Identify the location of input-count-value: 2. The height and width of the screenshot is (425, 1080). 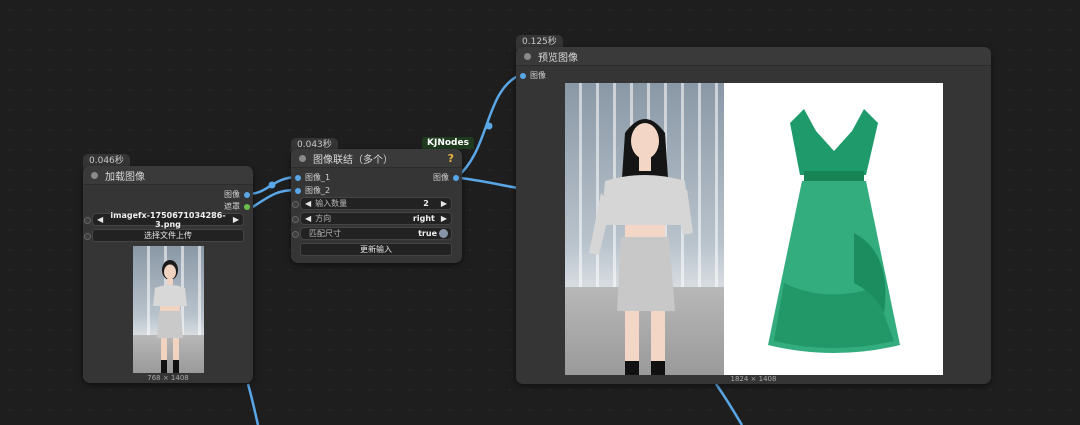
(426, 203).